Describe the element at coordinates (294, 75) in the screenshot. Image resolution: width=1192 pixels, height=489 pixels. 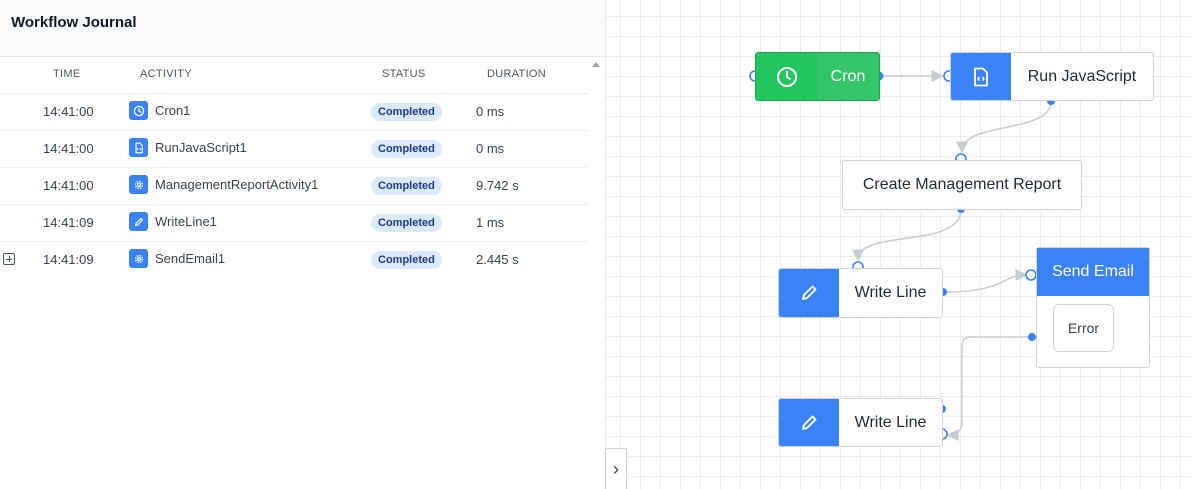
I see `table-header: TIME ACTIVITY STATUS DURATION` at that location.